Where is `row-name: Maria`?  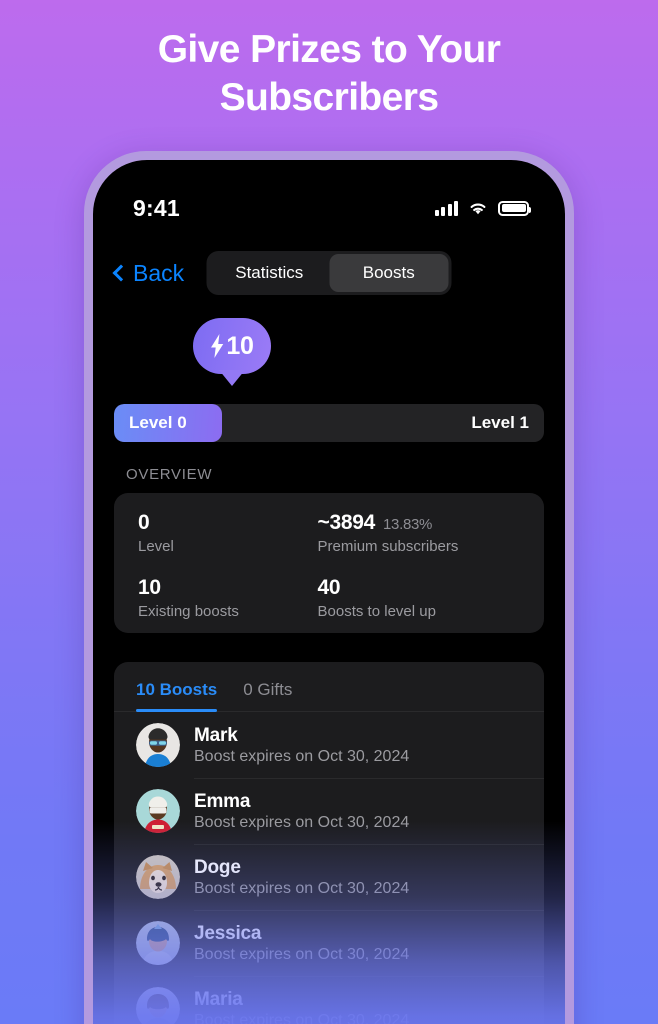 row-name: Maria is located at coordinates (218, 999).